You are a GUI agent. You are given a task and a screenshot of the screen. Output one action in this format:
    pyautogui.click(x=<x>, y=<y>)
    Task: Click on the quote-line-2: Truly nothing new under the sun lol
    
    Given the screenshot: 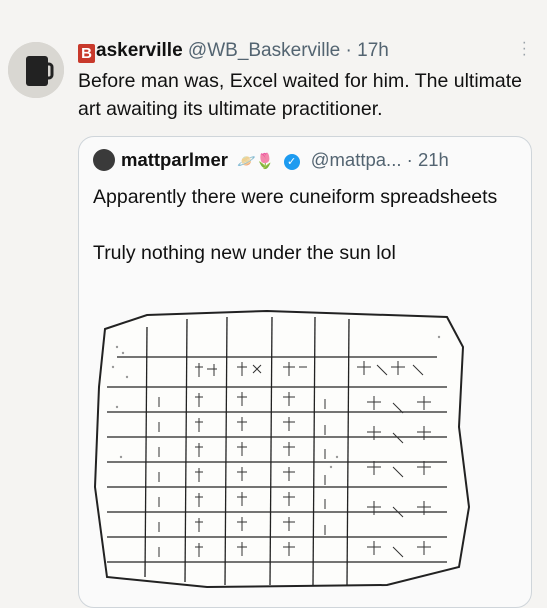 What is the action you would take?
    pyautogui.click(x=244, y=253)
    